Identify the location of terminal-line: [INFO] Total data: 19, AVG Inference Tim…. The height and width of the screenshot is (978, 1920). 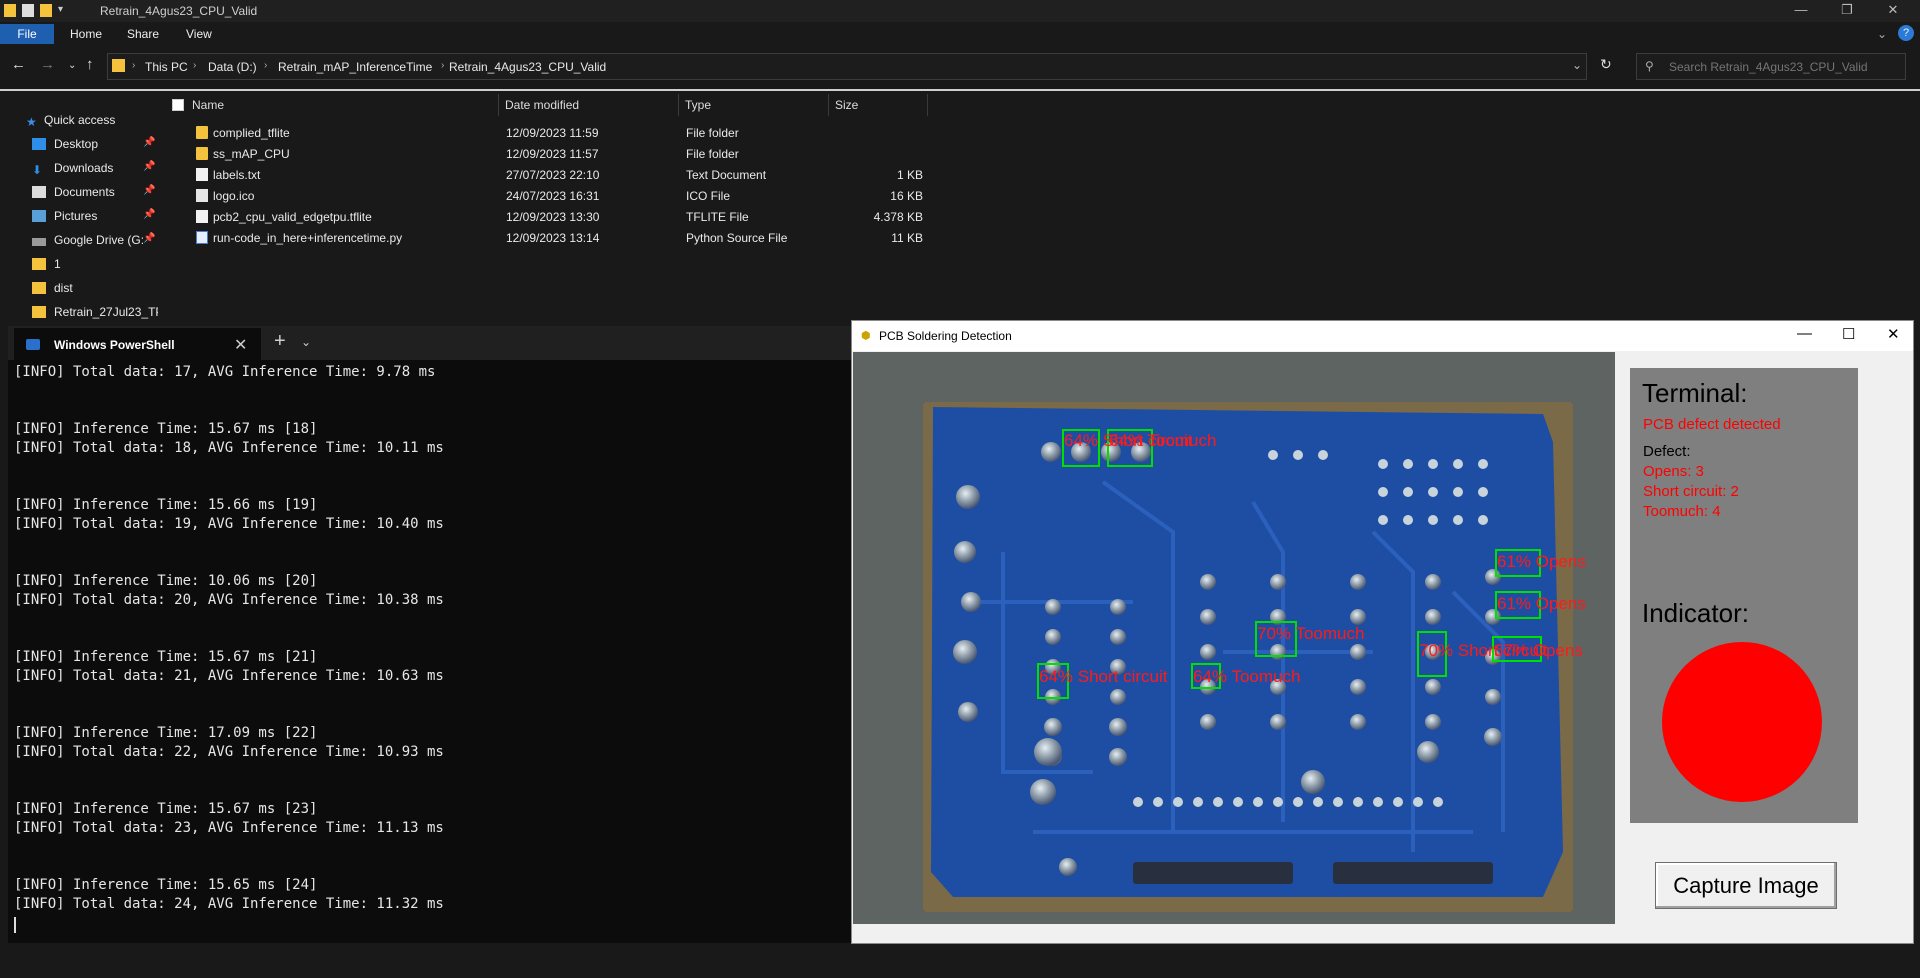
(229, 524).